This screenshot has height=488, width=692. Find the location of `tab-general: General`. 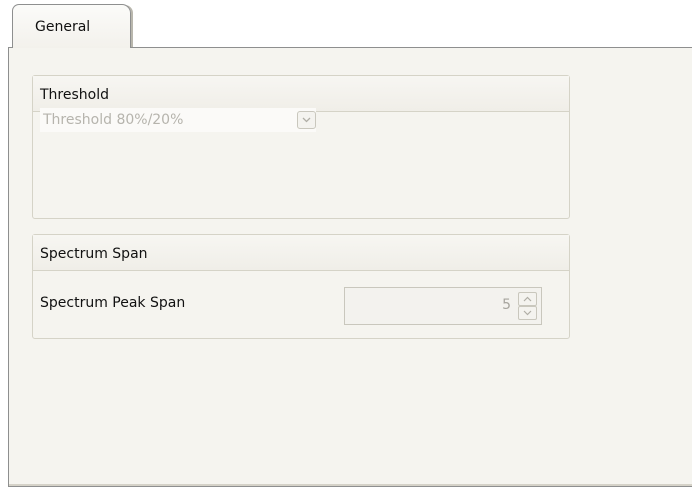

tab-general: General is located at coordinates (71, 26).